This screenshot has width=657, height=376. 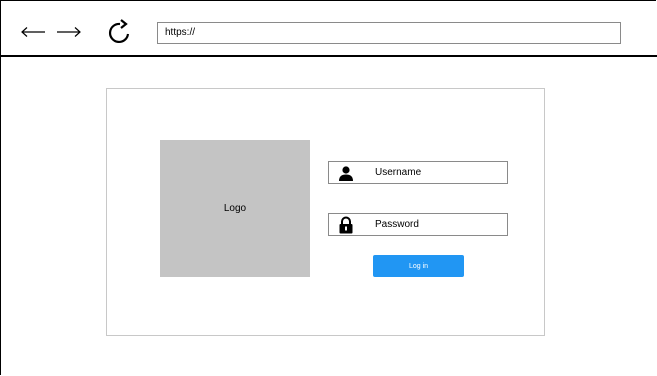 I want to click on user-icon, so click(x=346, y=172).